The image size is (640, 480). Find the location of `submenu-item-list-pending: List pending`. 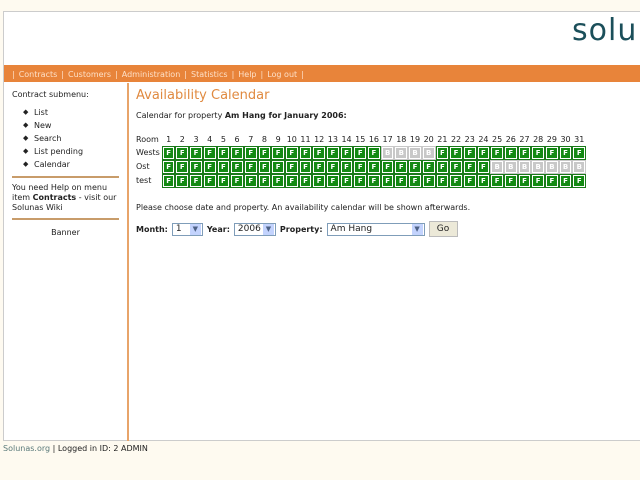

submenu-item-list-pending: List pending is located at coordinates (75, 151).